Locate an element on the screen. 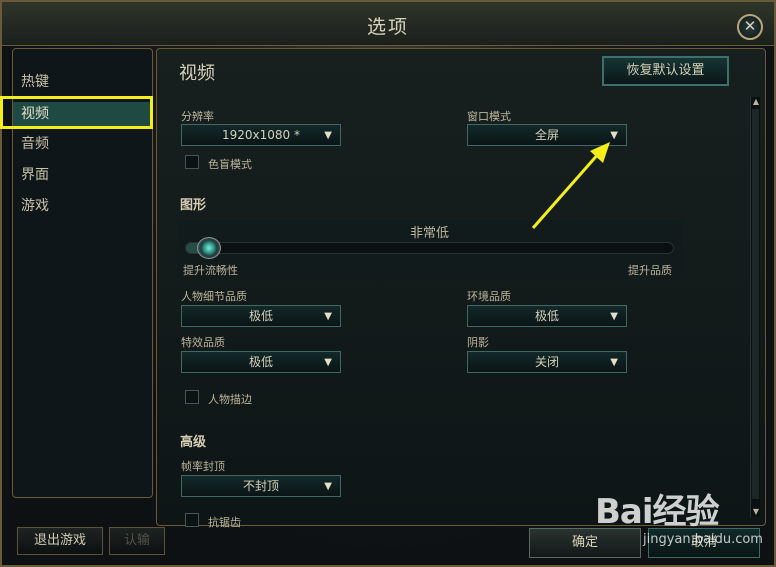 This screenshot has height=567, width=776. surrender-button: 认输 is located at coordinates (137, 541).